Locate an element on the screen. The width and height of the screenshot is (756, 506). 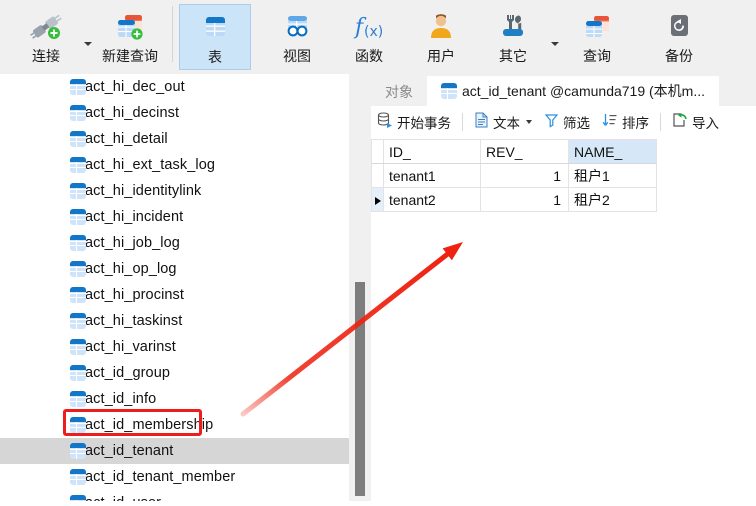
tree-item-act-id-tenant-member: act_id_tenant_member is located at coordinates (174, 477).